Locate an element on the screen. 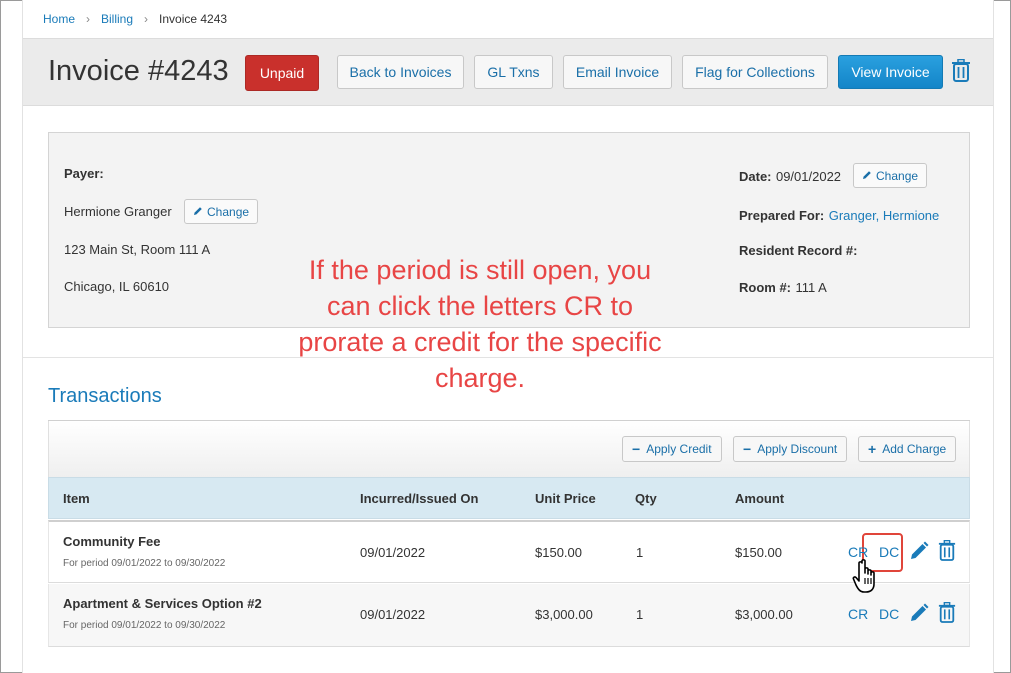 Image resolution: width=1011 pixels, height=673 pixels. view-invoice-button: View Invoice is located at coordinates (890, 72).